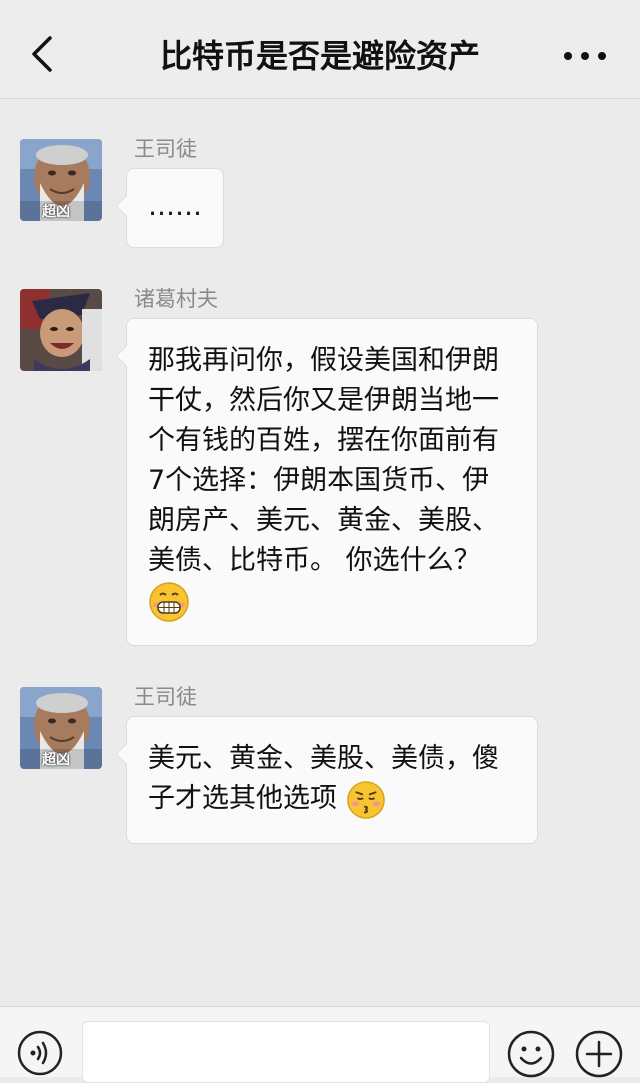 Image resolution: width=640 pixels, height=1083 pixels. I want to click on nav-bar: 比特币是否是避险资产, so click(320, 53).